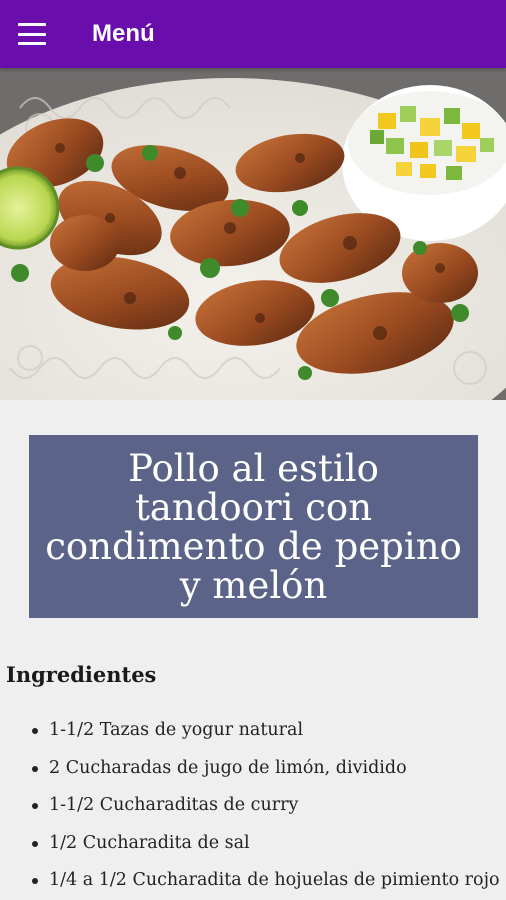 The width and height of the screenshot is (506, 900). I want to click on hamburger-menu-icon, so click(32, 34).